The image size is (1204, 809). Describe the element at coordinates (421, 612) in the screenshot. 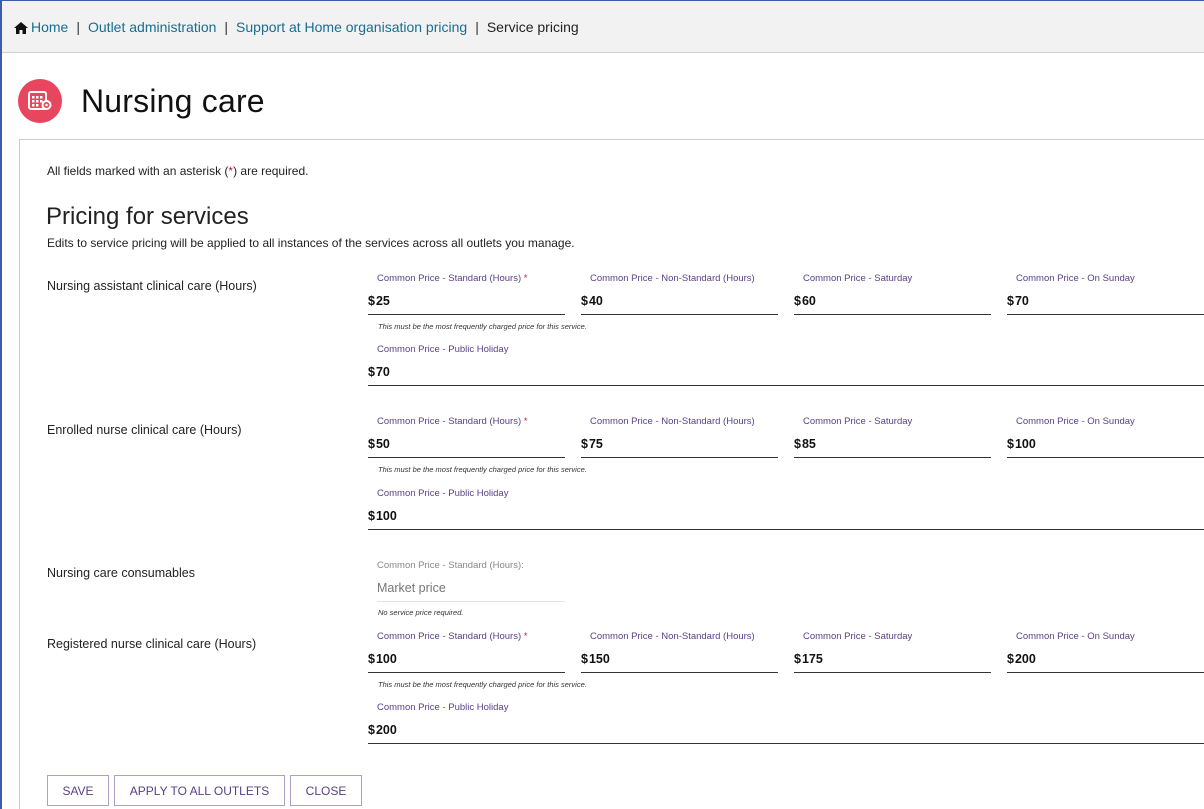

I see `no-price-hint: No service price required.` at that location.